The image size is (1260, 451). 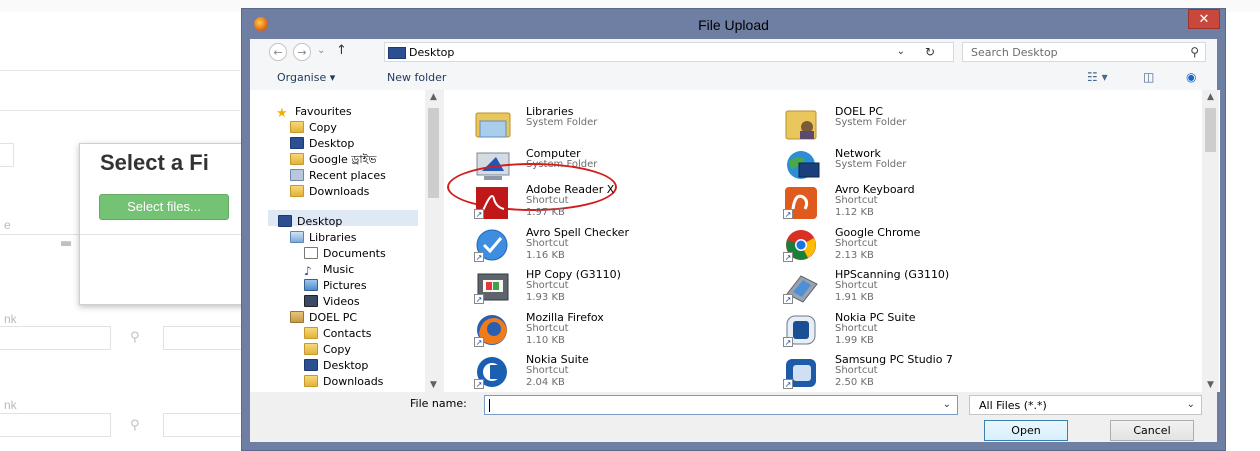 What do you see at coordinates (1152, 430) in the screenshot?
I see `cancel-button: Cancel` at bounding box center [1152, 430].